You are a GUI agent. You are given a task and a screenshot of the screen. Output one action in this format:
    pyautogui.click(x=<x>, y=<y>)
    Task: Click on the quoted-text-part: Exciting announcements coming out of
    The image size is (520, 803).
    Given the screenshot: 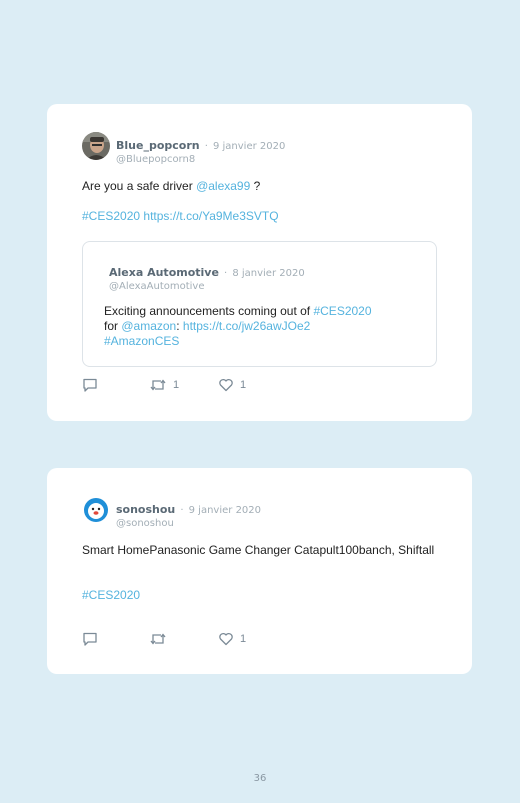 What is the action you would take?
    pyautogui.click(x=209, y=311)
    